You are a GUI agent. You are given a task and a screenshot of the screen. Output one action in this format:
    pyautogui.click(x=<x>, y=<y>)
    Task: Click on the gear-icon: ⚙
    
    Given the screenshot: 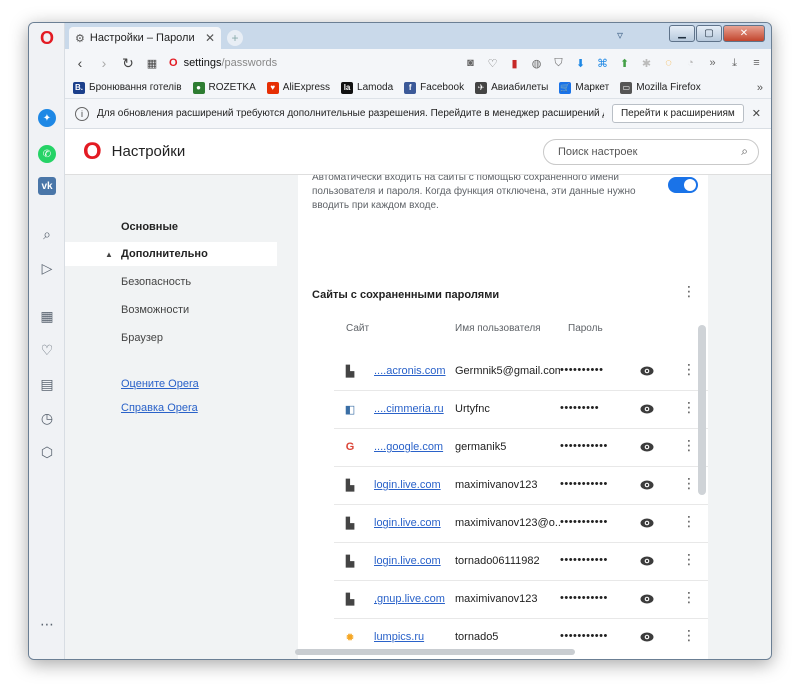 What is the action you would take?
    pyautogui.click(x=80, y=38)
    